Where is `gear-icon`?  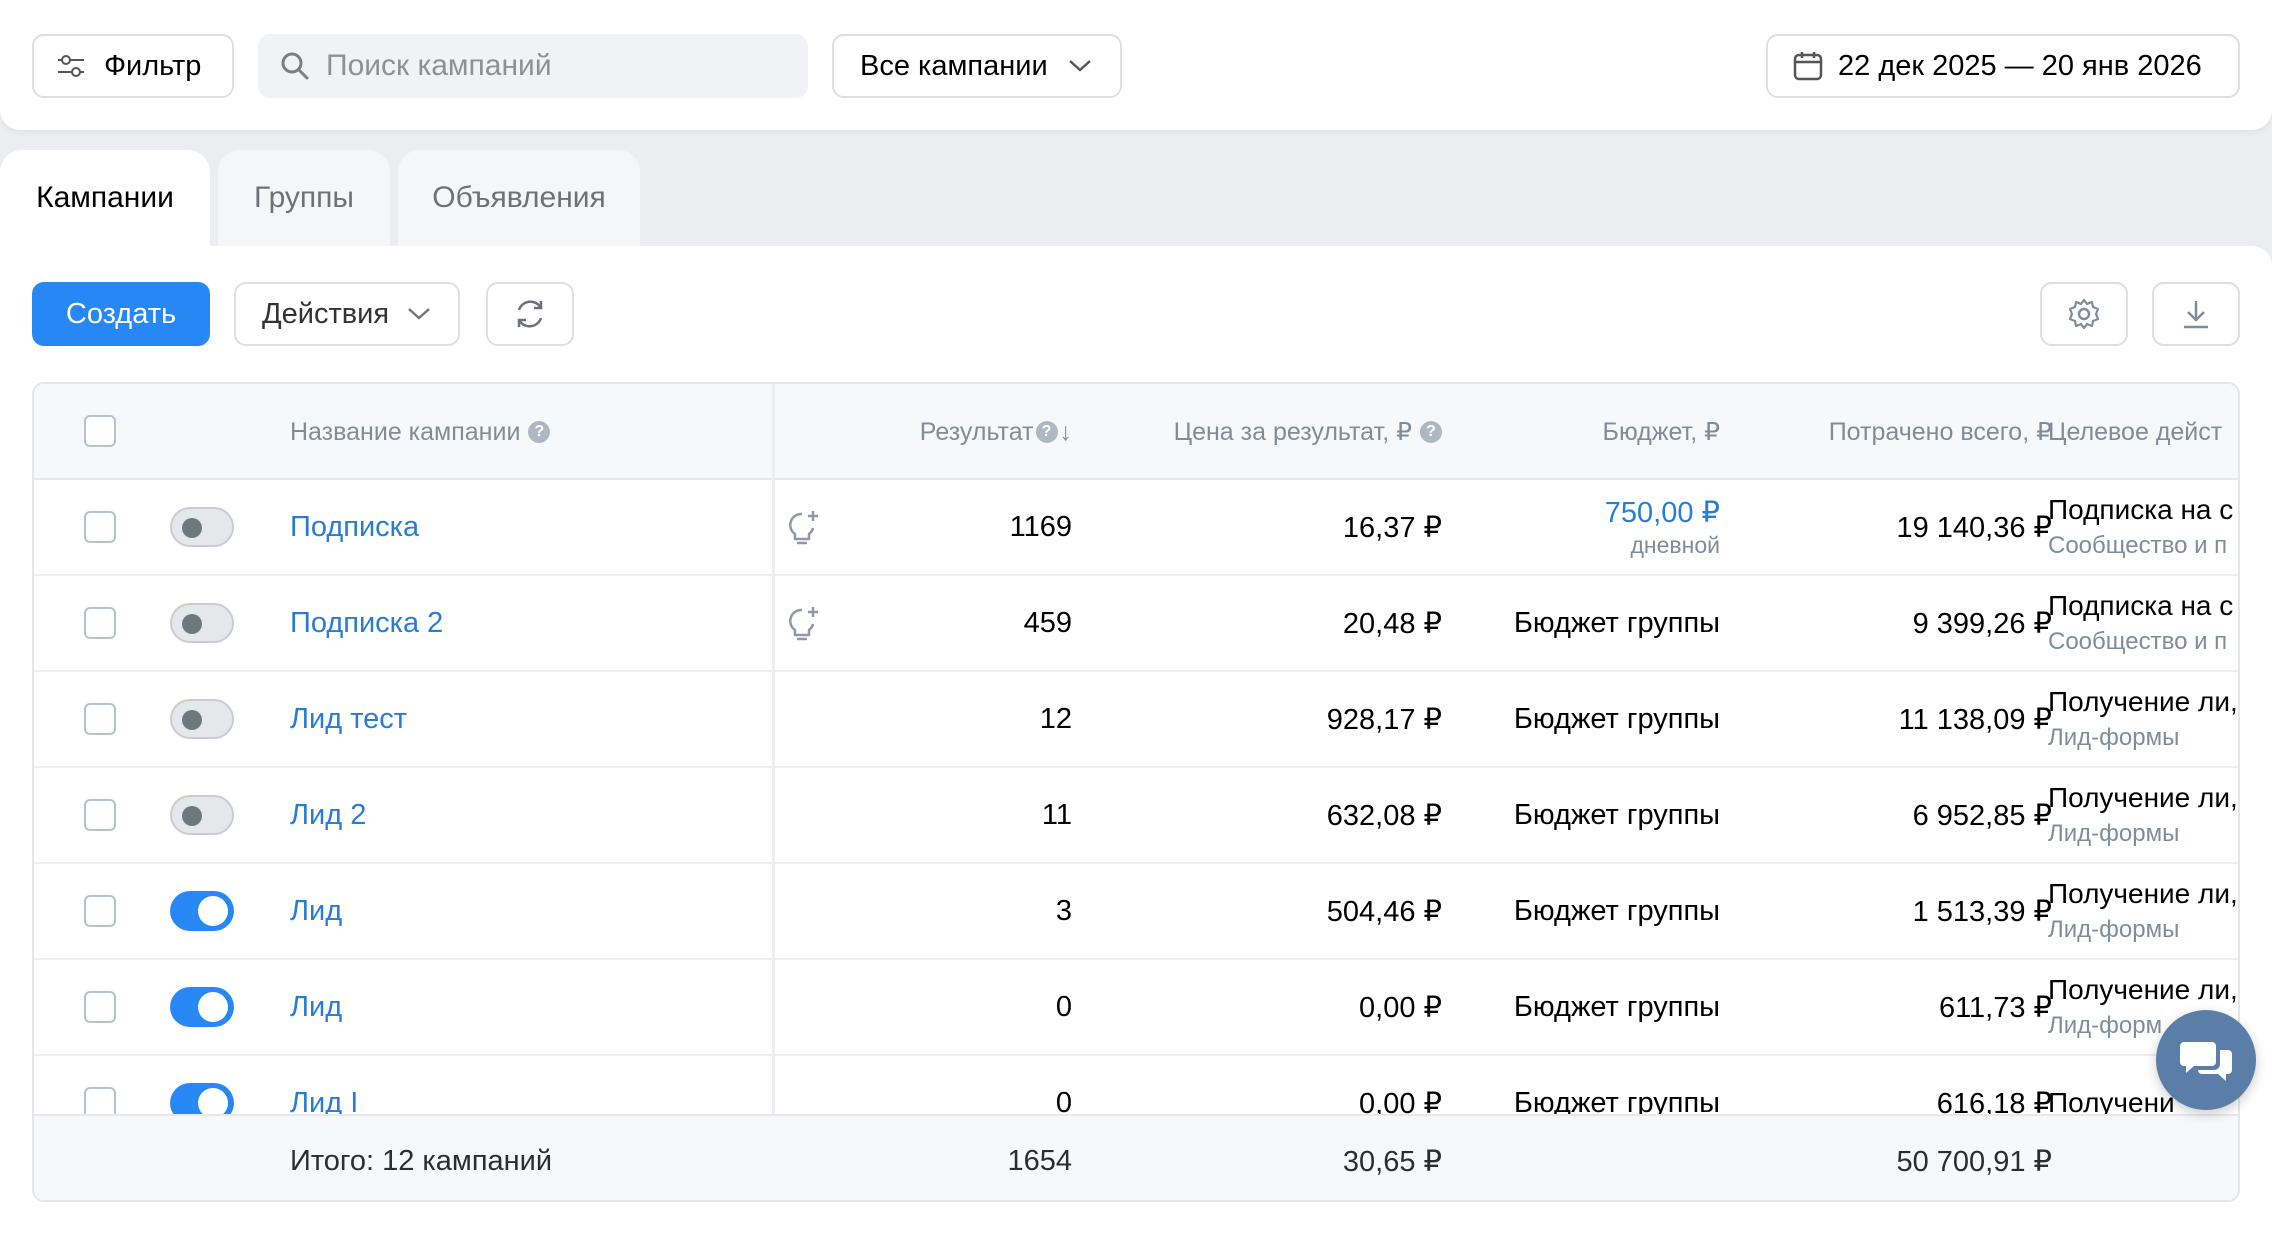 gear-icon is located at coordinates (2084, 314).